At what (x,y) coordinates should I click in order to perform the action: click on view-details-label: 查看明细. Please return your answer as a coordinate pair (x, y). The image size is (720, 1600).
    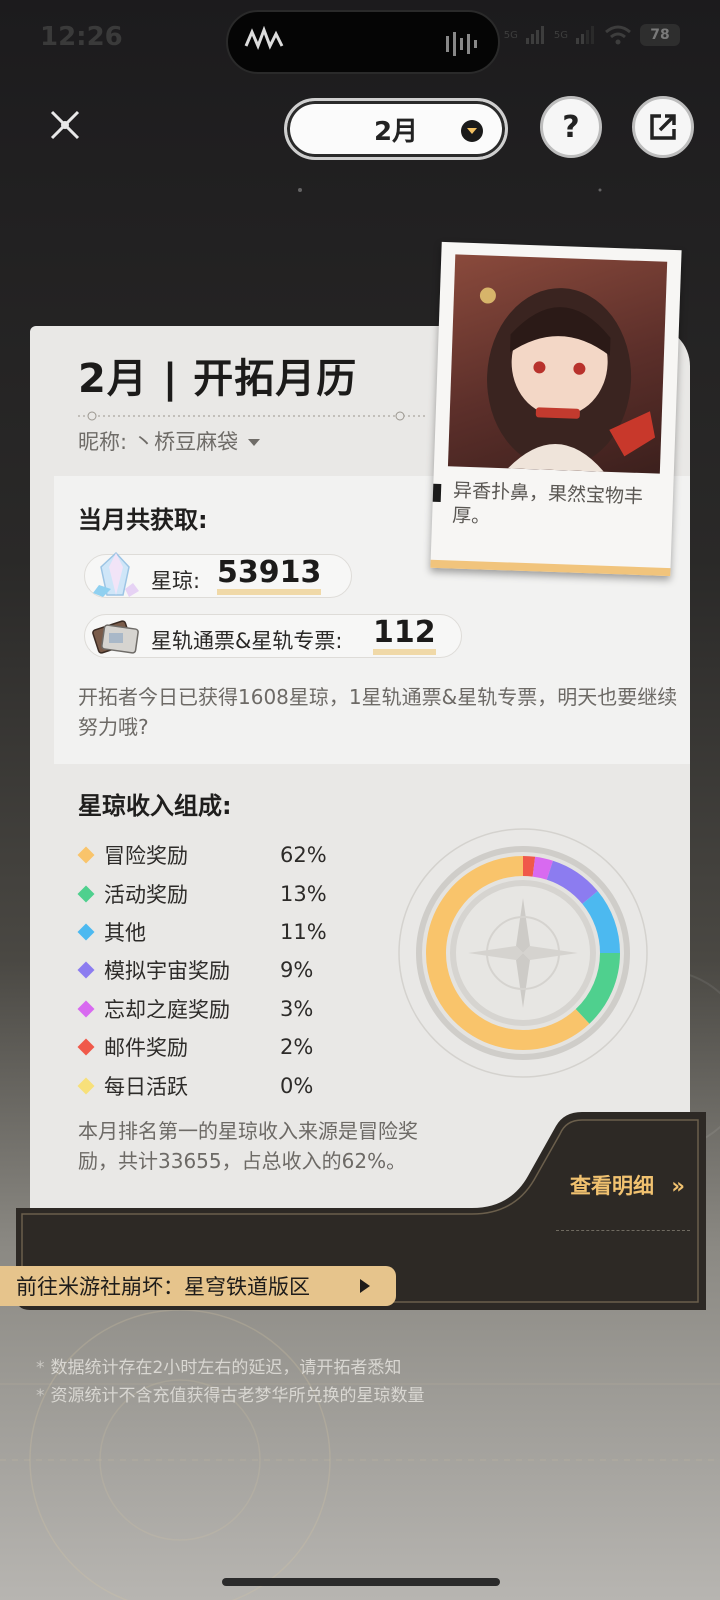
    Looking at the image, I should click on (612, 1186).